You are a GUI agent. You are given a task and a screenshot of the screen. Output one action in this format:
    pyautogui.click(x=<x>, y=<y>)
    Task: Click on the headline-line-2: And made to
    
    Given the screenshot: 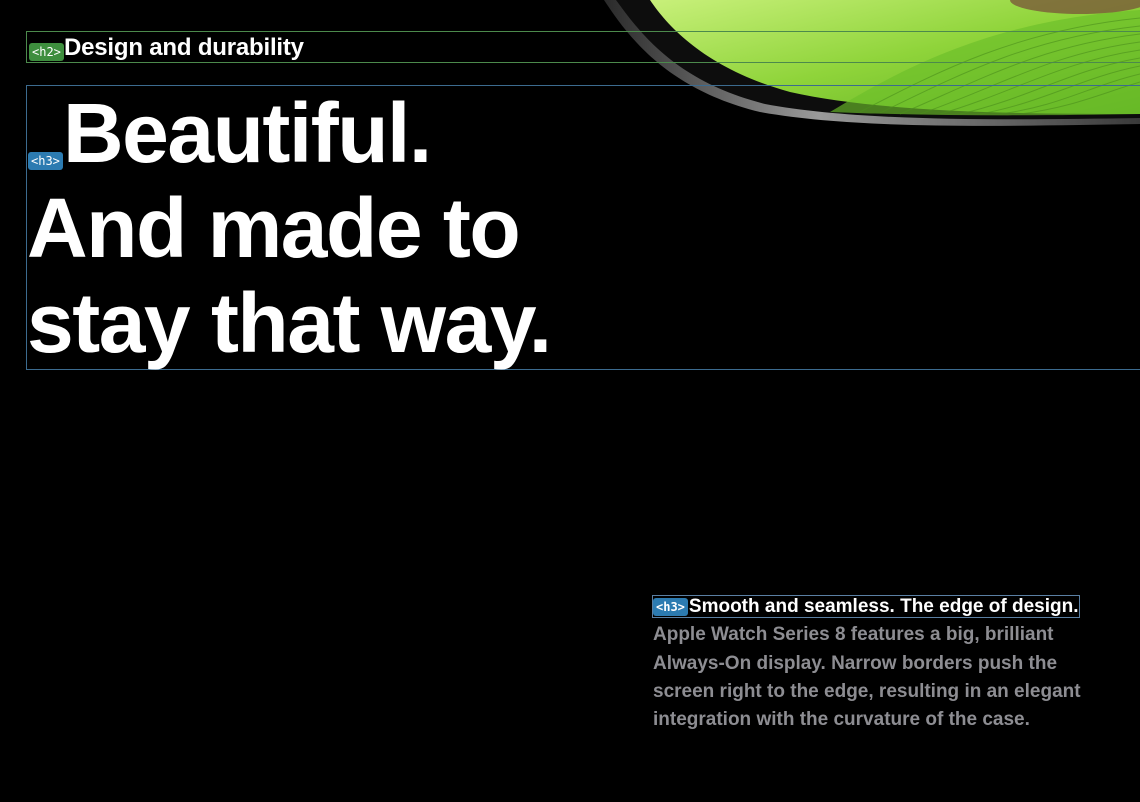 What is the action you would take?
    pyautogui.click(x=274, y=228)
    